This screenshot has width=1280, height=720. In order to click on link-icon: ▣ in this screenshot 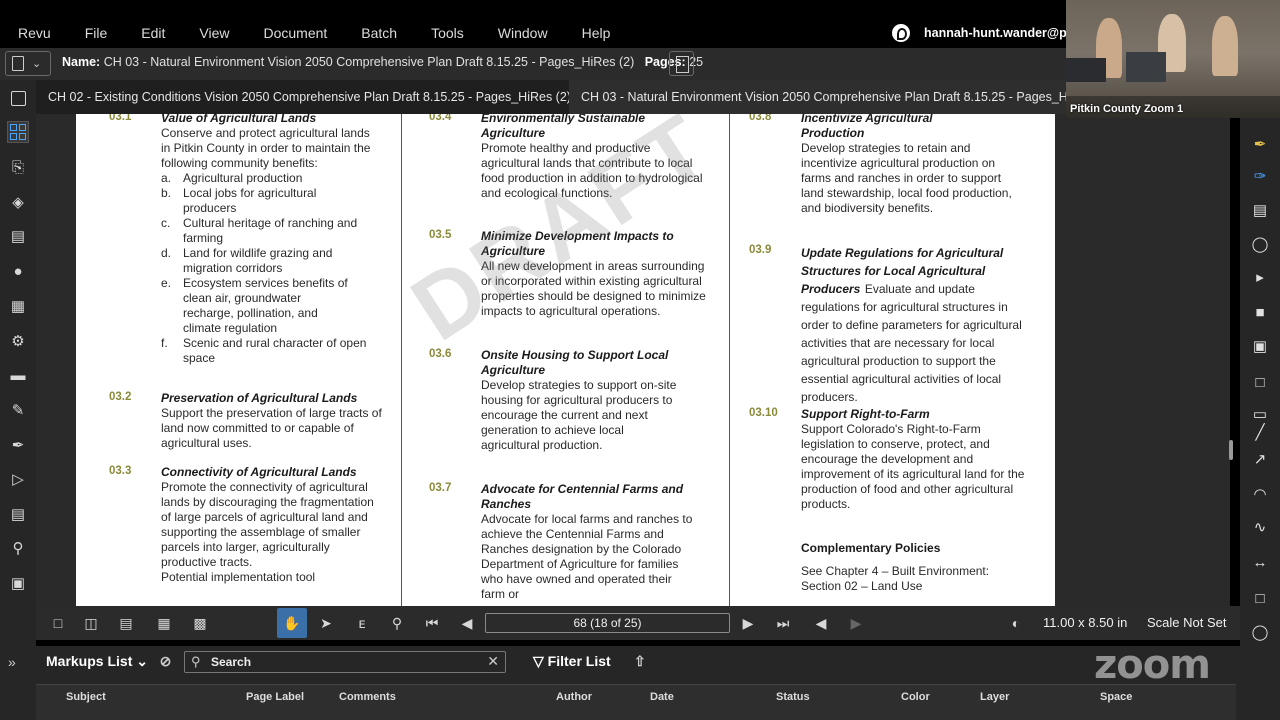, I will do `click(18, 583)`.